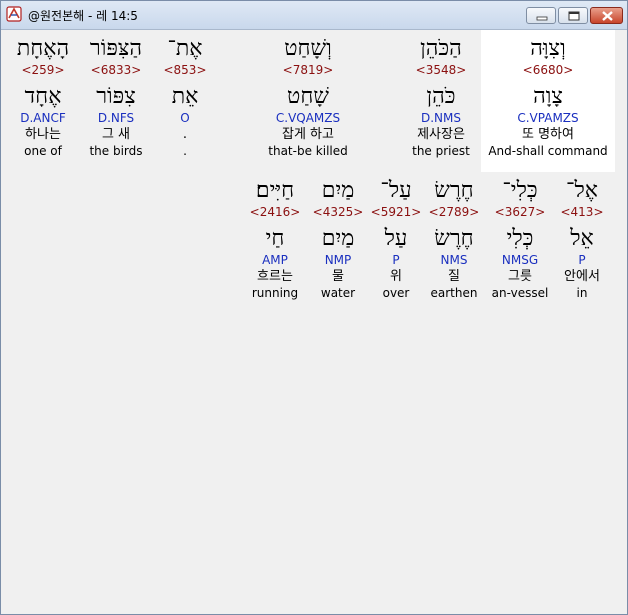 Image resolution: width=628 pixels, height=615 pixels. I want to click on word-cell: חַיִּים׃ <2416> חַי AMP 흐르는 running, so click(275, 239).